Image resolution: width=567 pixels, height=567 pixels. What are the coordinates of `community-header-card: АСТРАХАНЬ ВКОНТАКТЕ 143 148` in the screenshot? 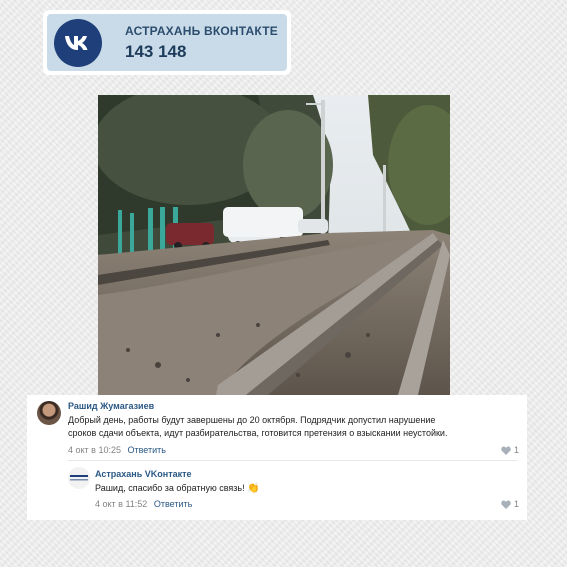 It's located at (167, 42).